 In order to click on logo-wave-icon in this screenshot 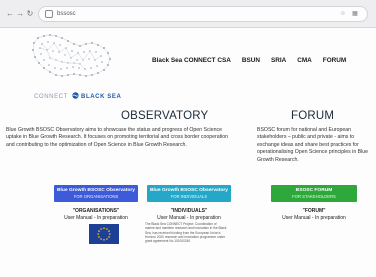, I will do `click(75, 95)`.